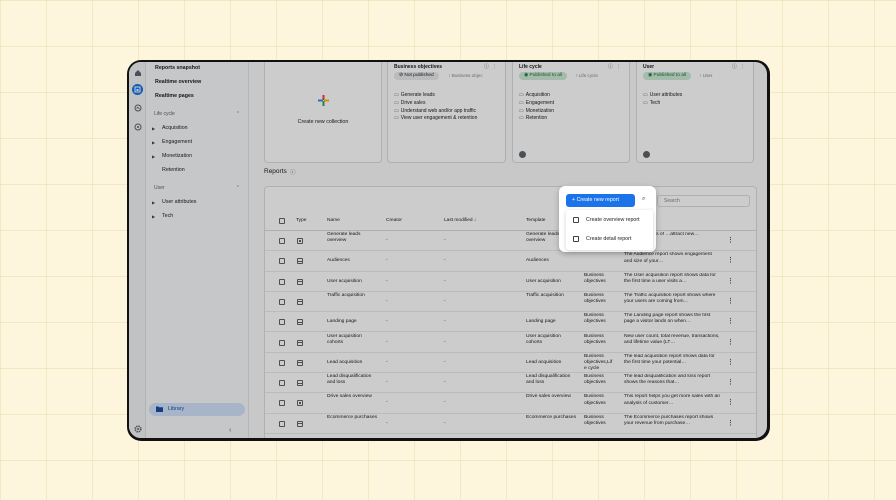 Image resolution: width=896 pixels, height=500 pixels. What do you see at coordinates (662, 96) in the screenshot?
I see `list-item: ▭ User attributes` at bounding box center [662, 96].